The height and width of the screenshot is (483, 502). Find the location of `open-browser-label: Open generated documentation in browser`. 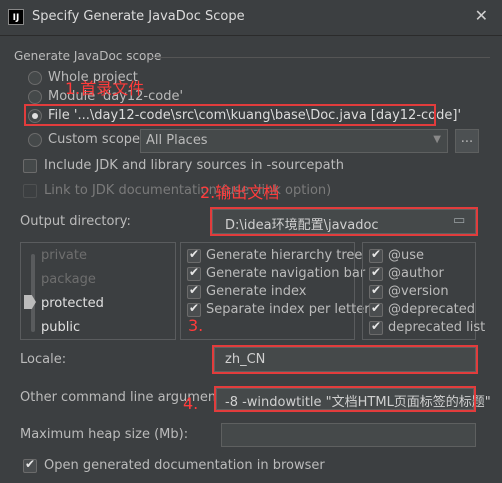

open-browser-label: Open generated documentation in browser is located at coordinates (184, 465).